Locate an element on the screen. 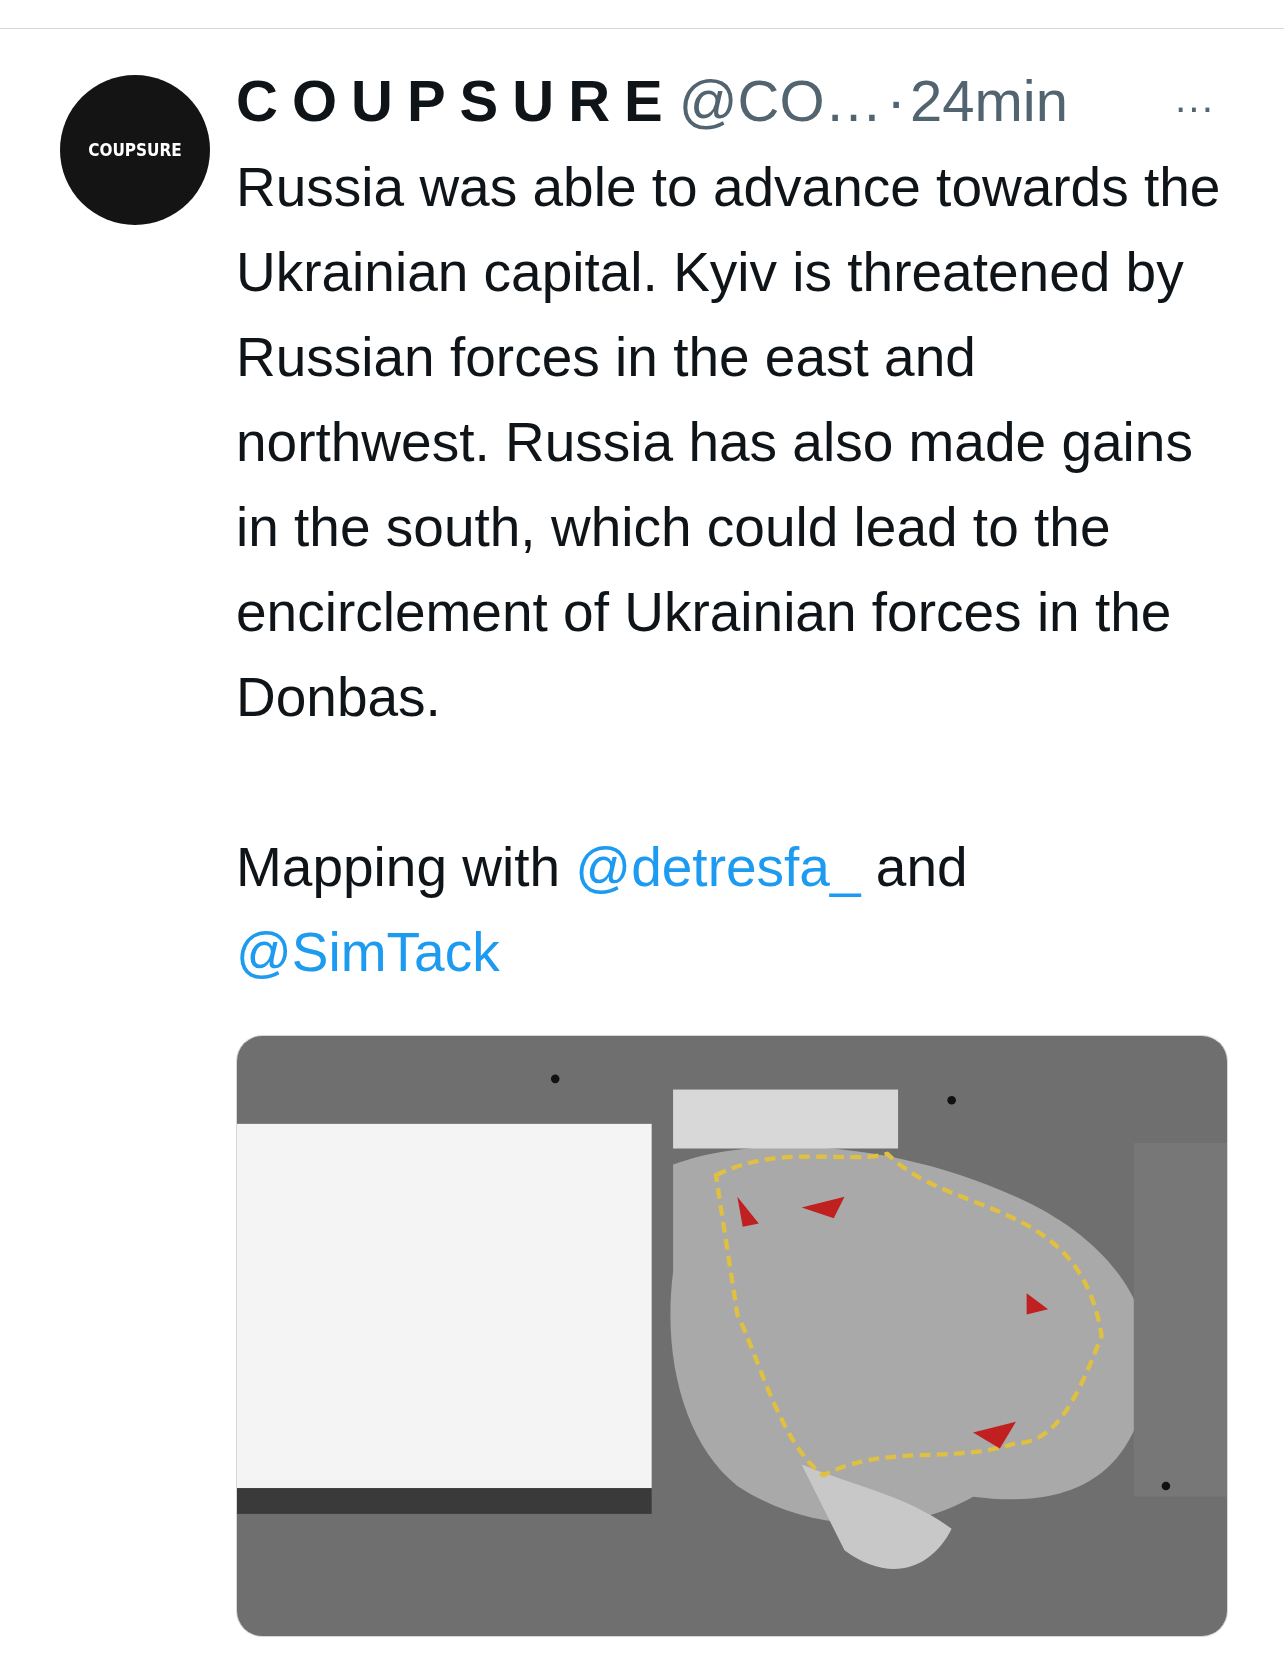  avatar: COUPSURE is located at coordinates (135, 150).